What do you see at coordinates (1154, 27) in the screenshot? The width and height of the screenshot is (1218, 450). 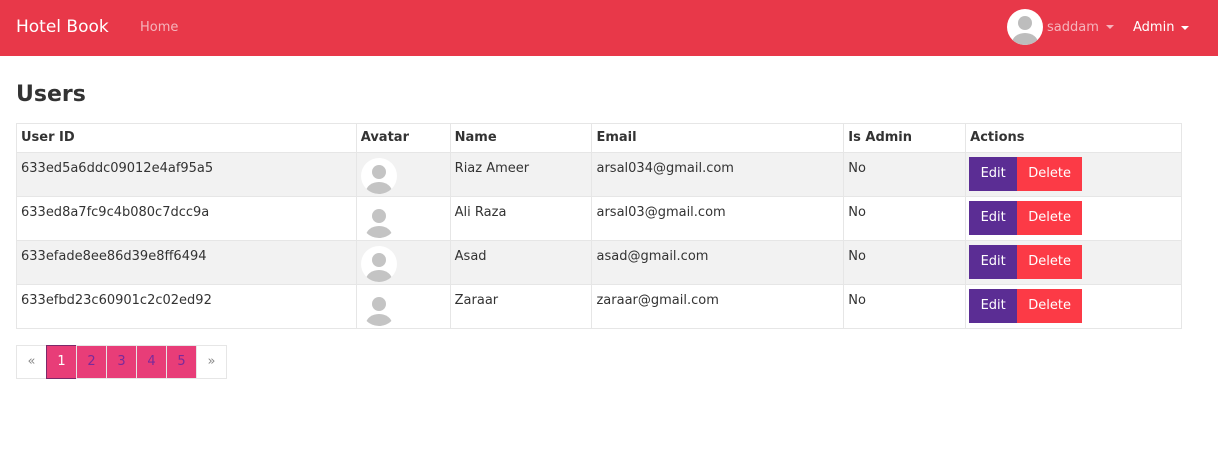 I see `admin-menu-label: Admin` at bounding box center [1154, 27].